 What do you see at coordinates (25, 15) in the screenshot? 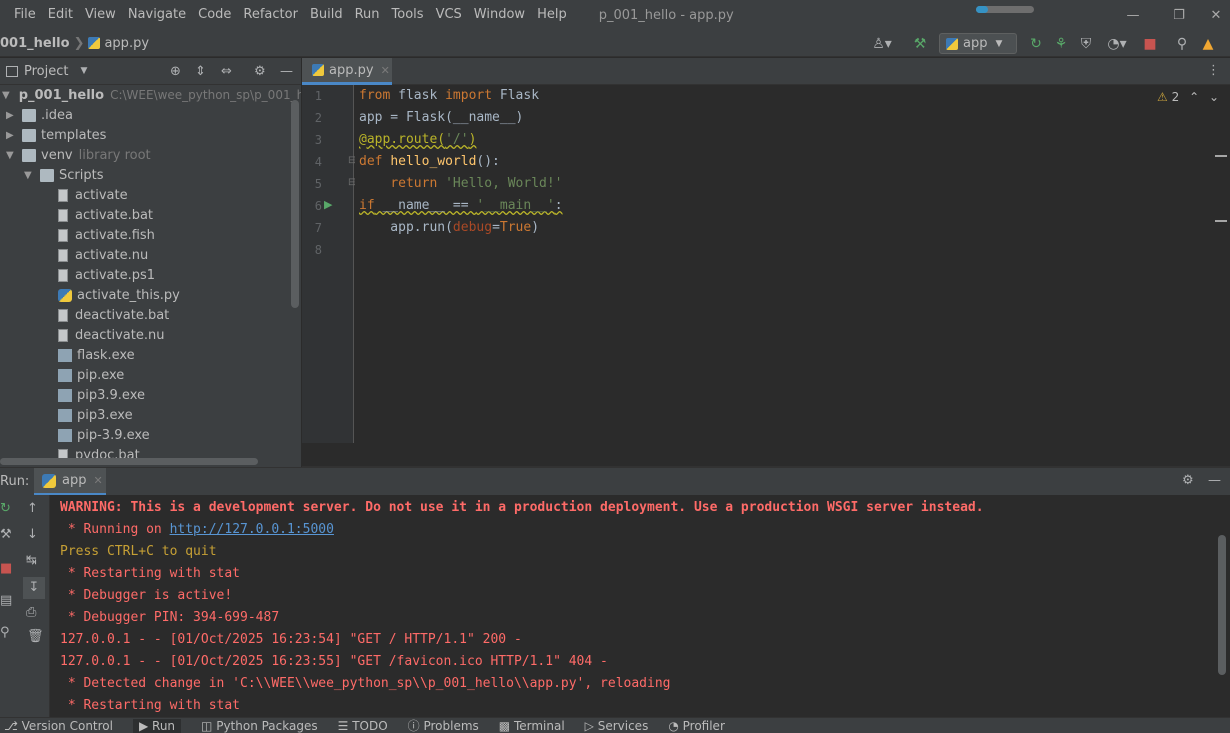
I see `menu-file: File` at bounding box center [25, 15].